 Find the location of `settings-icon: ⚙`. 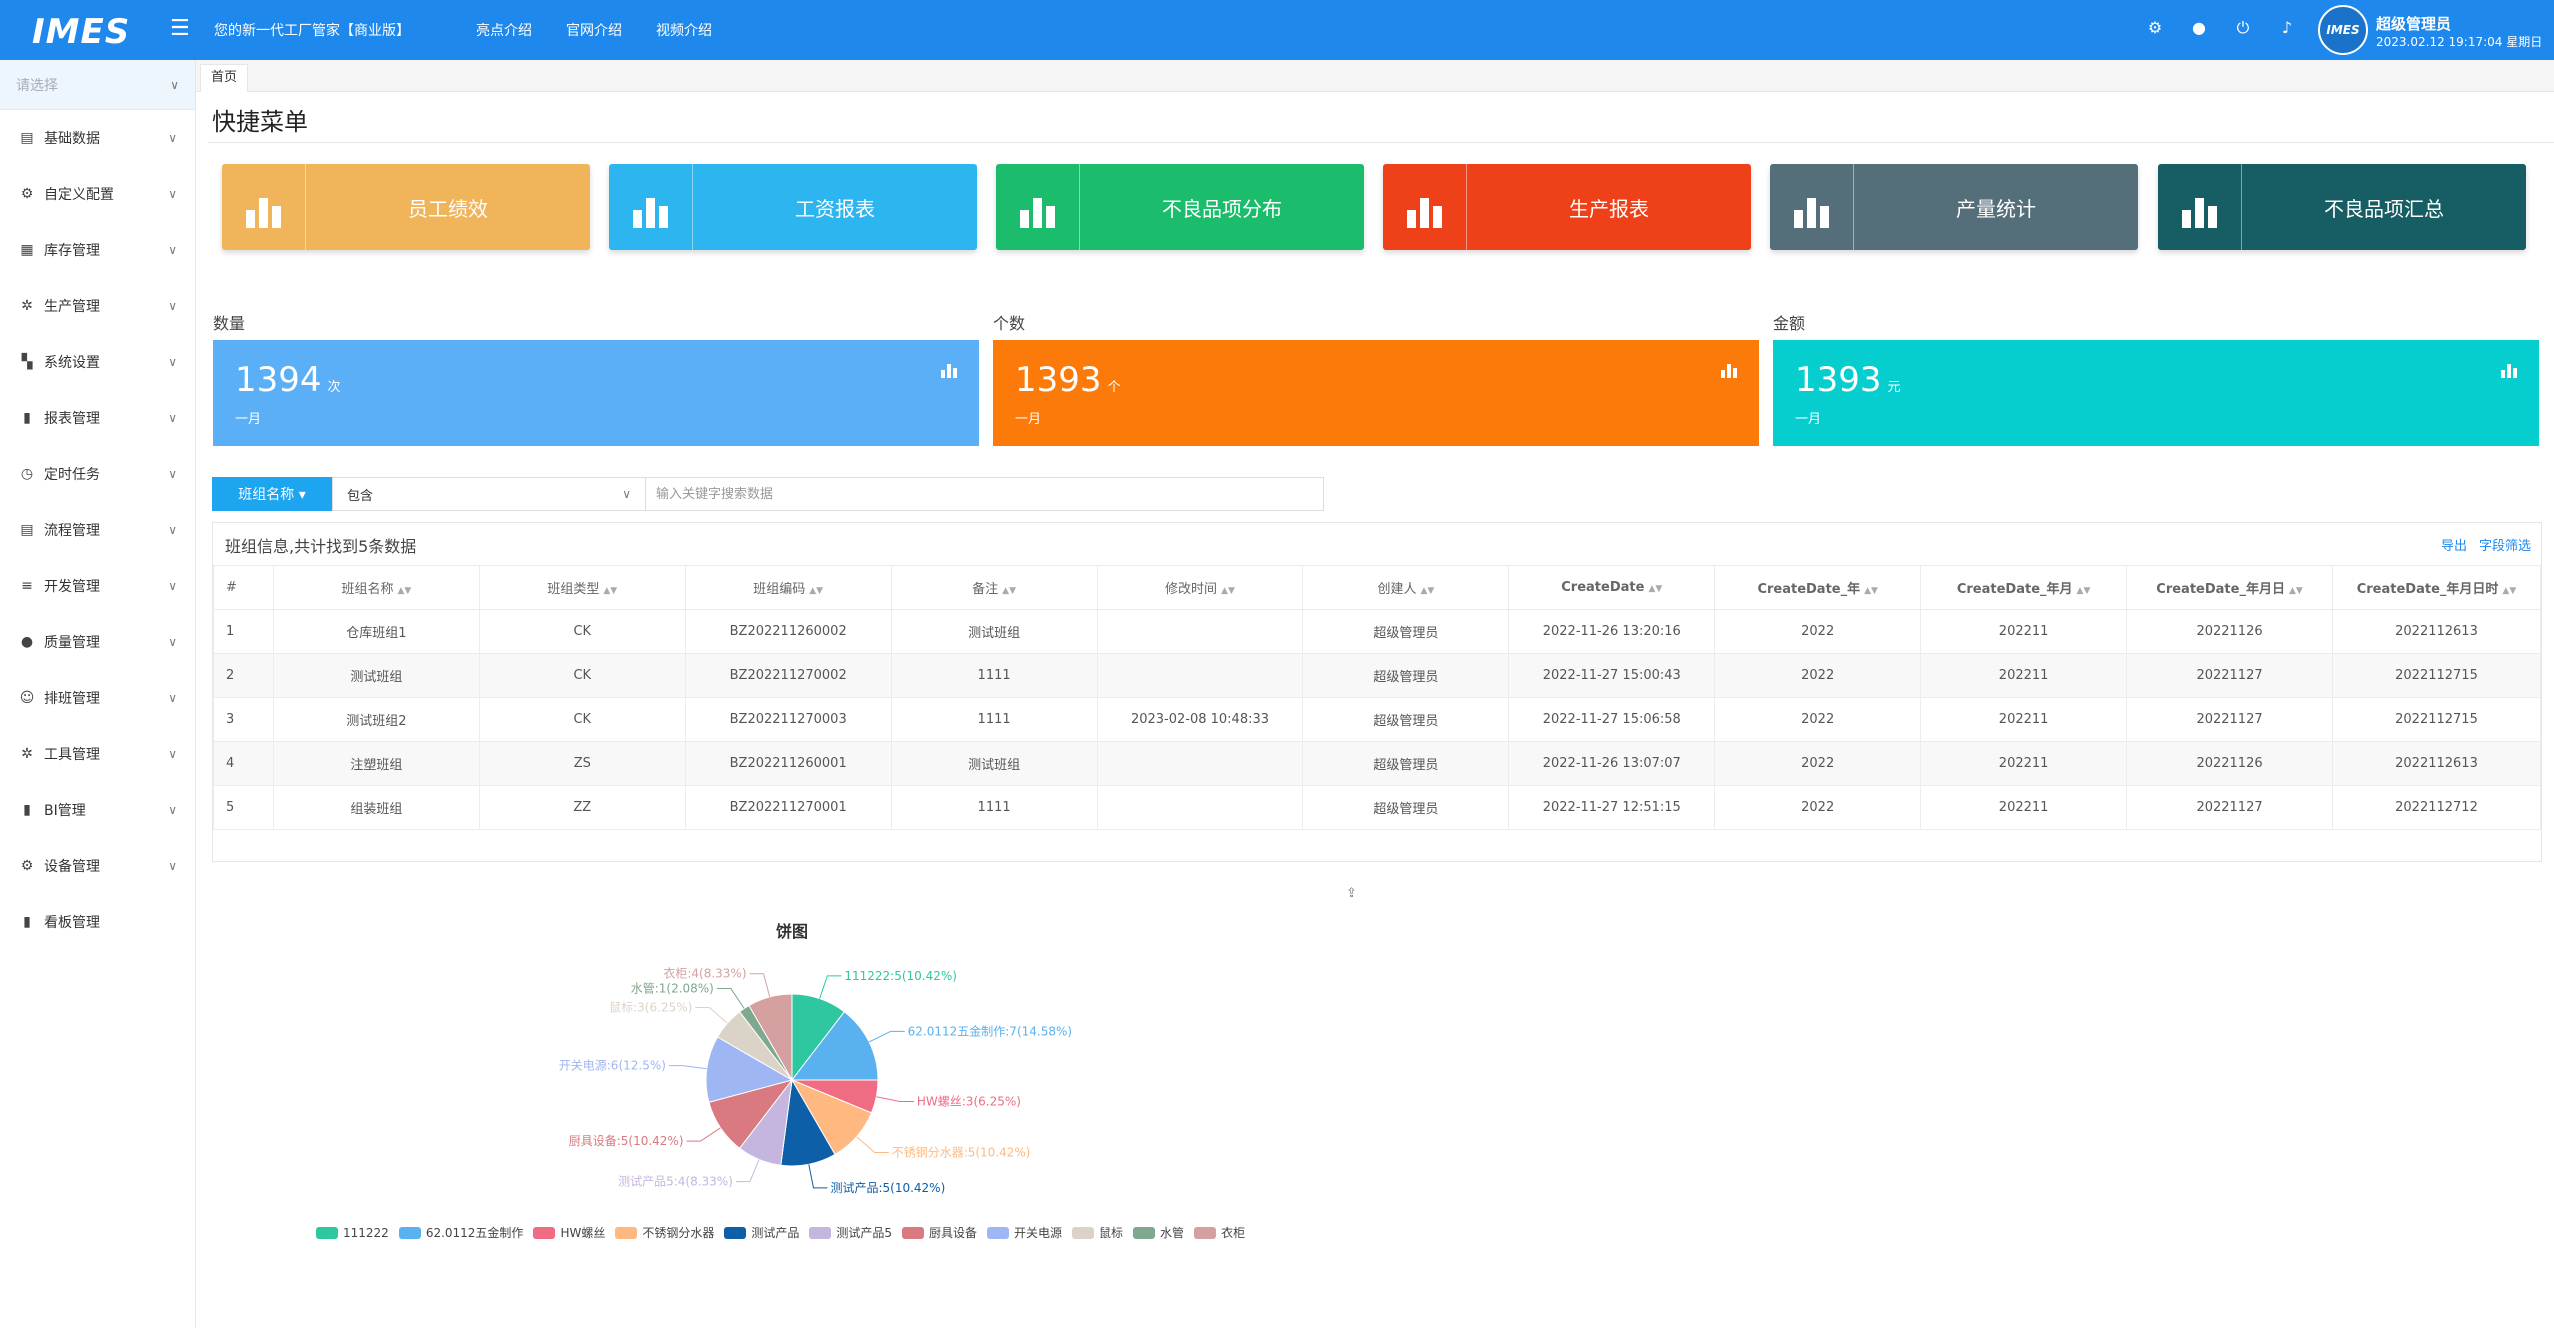

settings-icon: ⚙ is located at coordinates (2155, 28).